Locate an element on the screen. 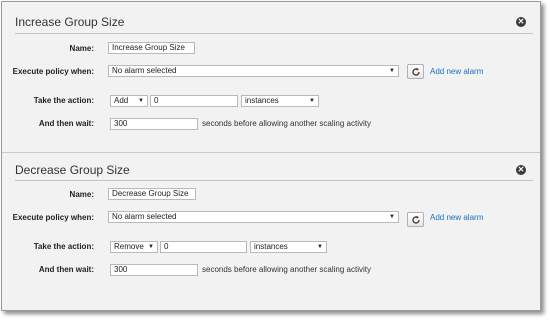 The image size is (550, 320). policy-name-input: Increase Group Size is located at coordinates (151, 48).